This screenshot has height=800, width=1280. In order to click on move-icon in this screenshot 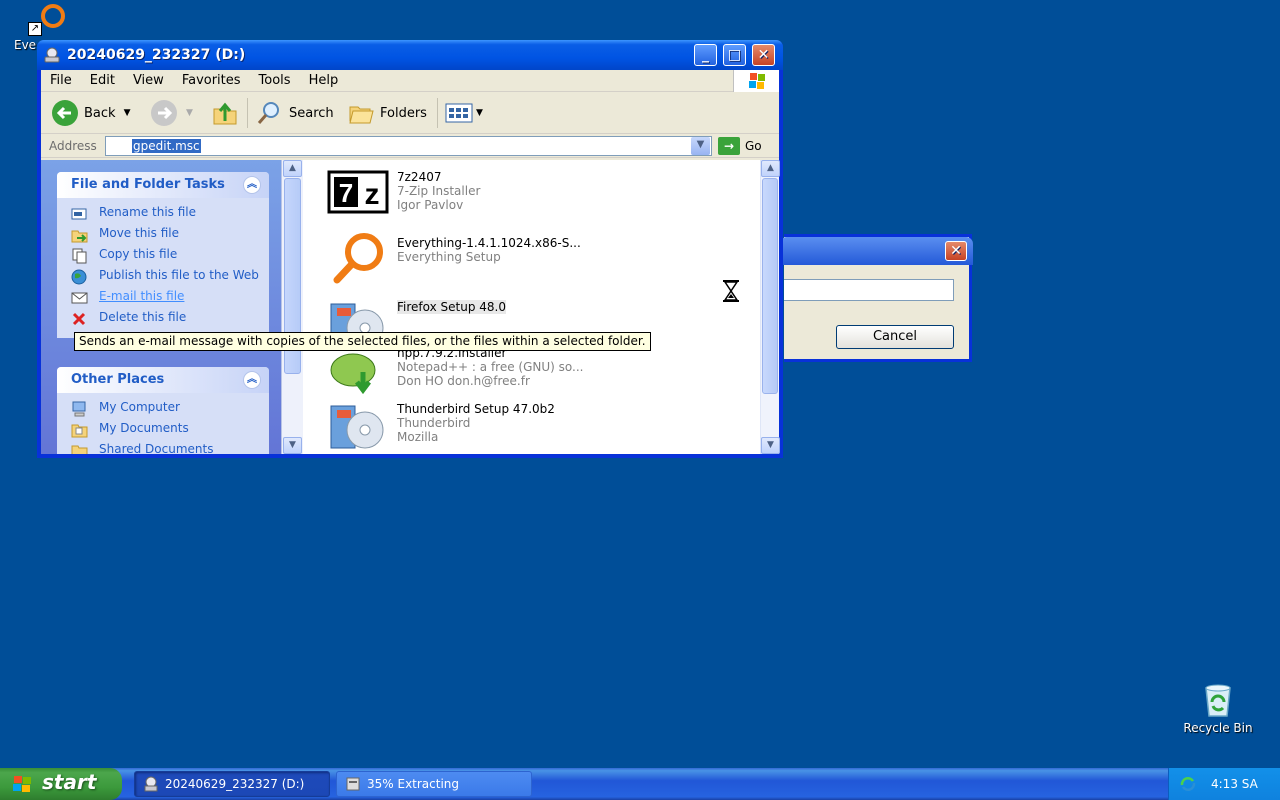, I will do `click(79, 236)`.